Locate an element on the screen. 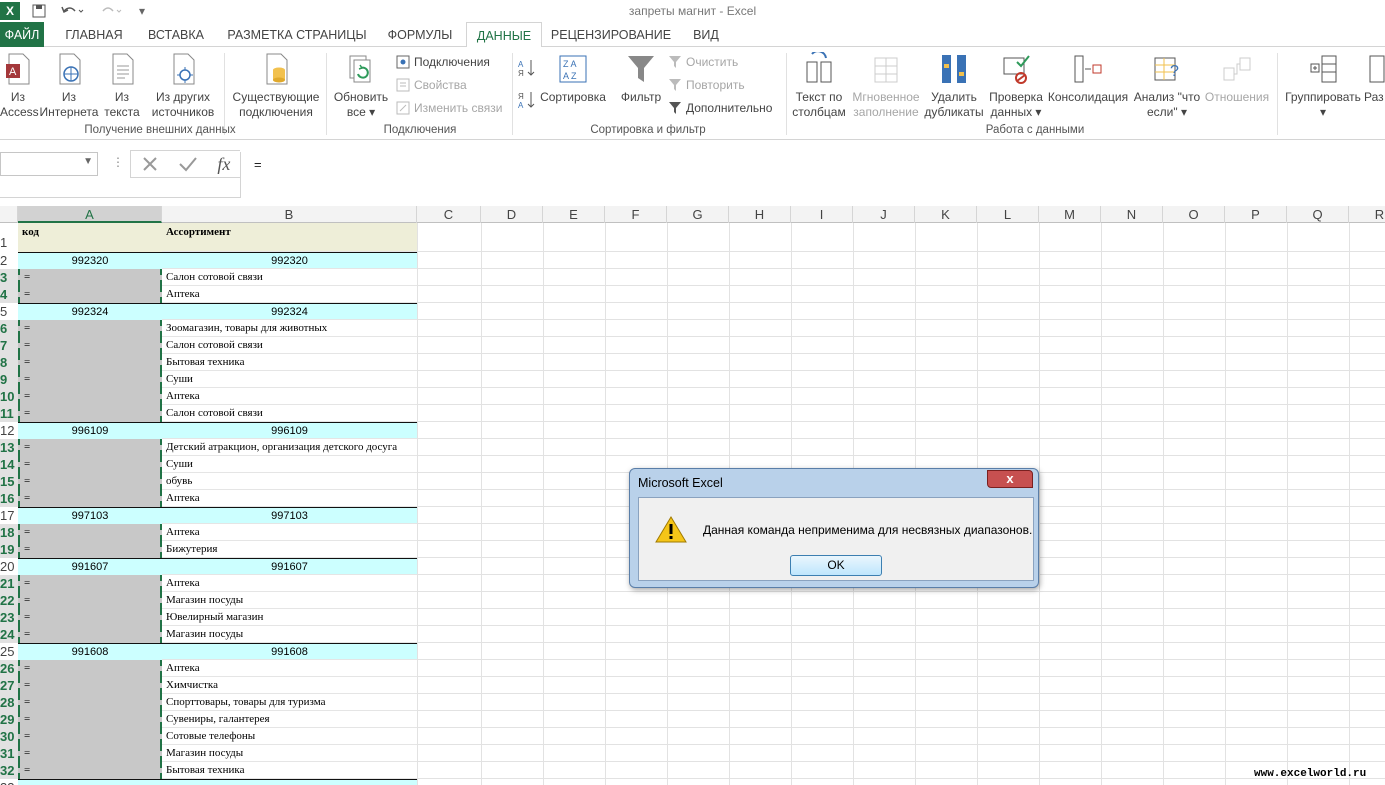 This screenshot has height=785, width=1385. column-header-q: Q is located at coordinates (1318, 214).